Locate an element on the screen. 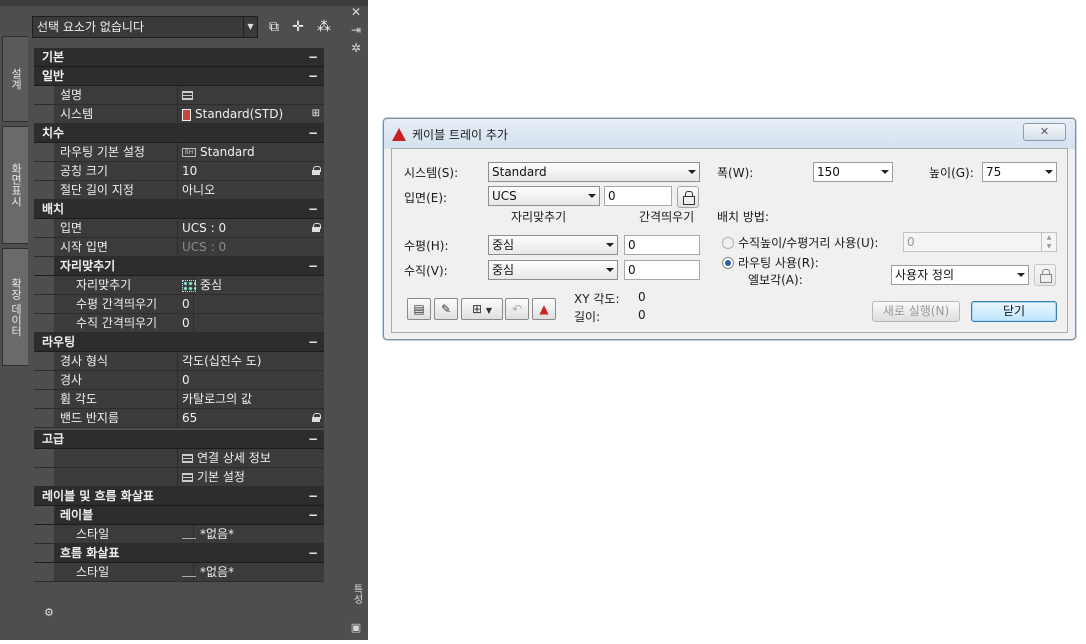  chevron-down-icon: ▼ is located at coordinates (250, 27).